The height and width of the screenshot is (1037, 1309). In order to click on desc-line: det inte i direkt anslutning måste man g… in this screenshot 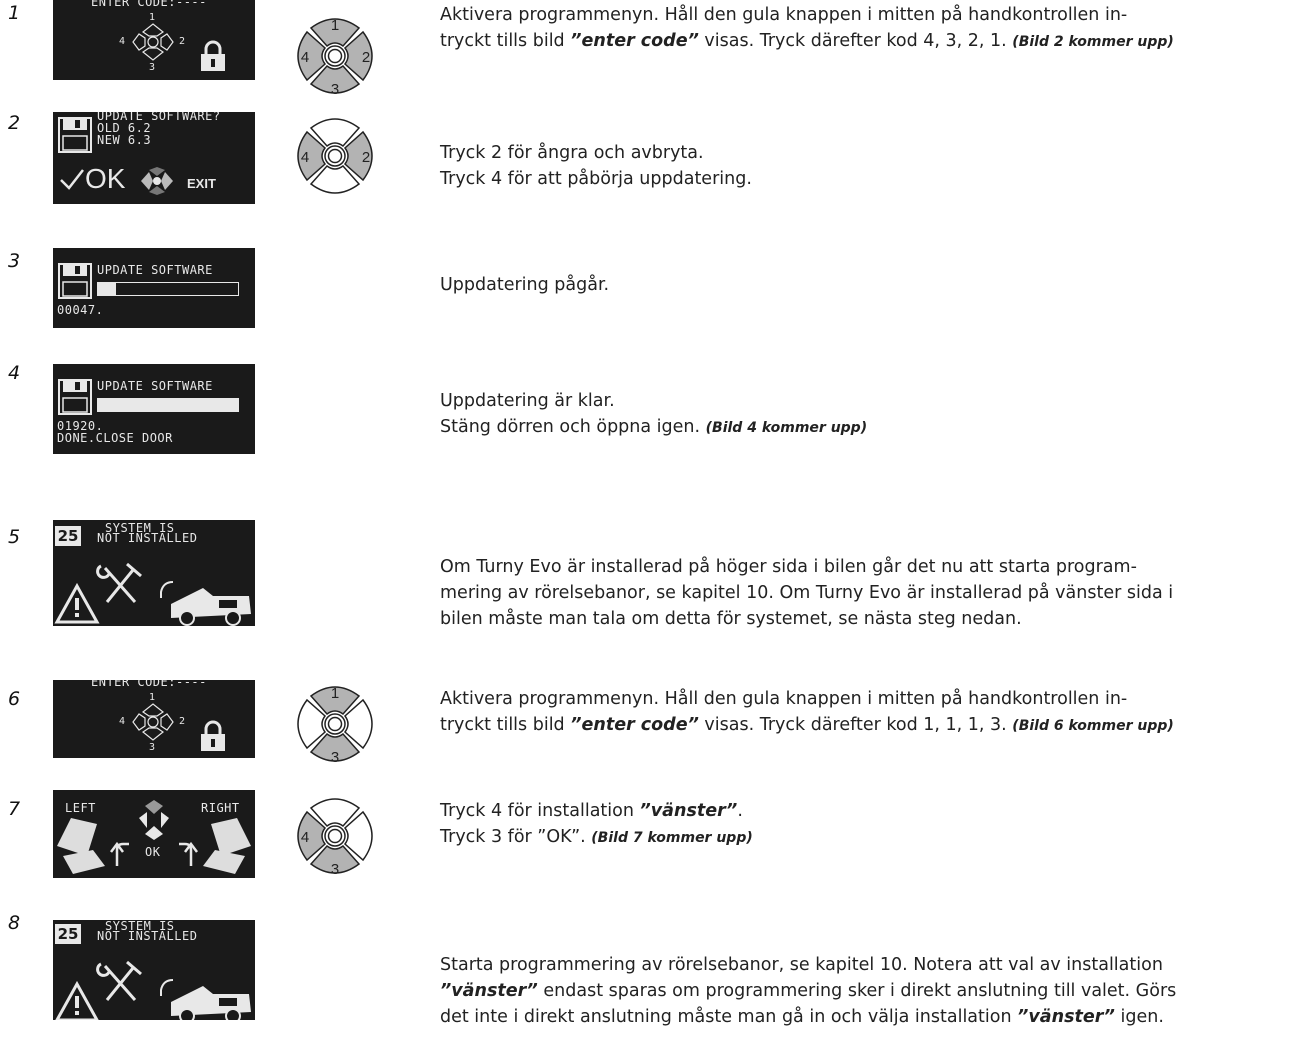, I will do `click(802, 1017)`.